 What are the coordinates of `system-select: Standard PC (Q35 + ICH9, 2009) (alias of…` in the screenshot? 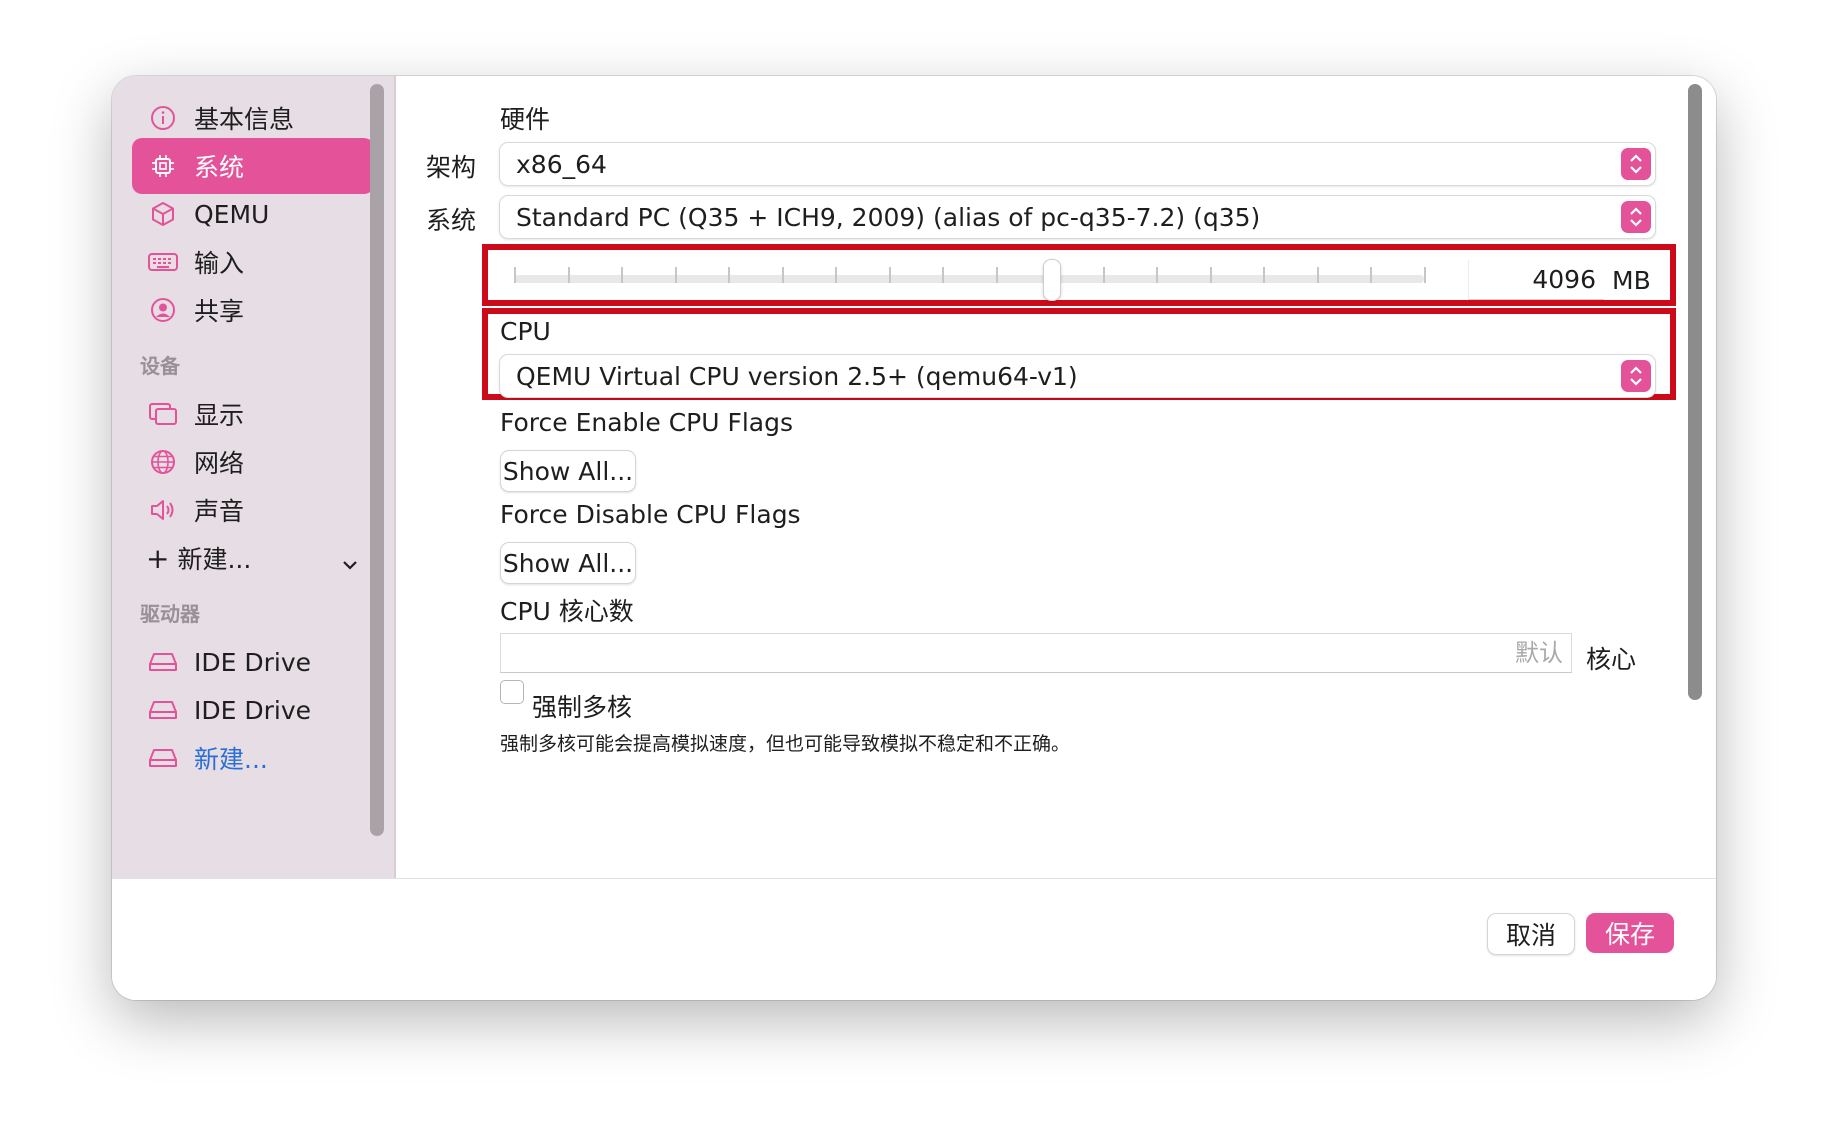 It's located at (1077, 217).